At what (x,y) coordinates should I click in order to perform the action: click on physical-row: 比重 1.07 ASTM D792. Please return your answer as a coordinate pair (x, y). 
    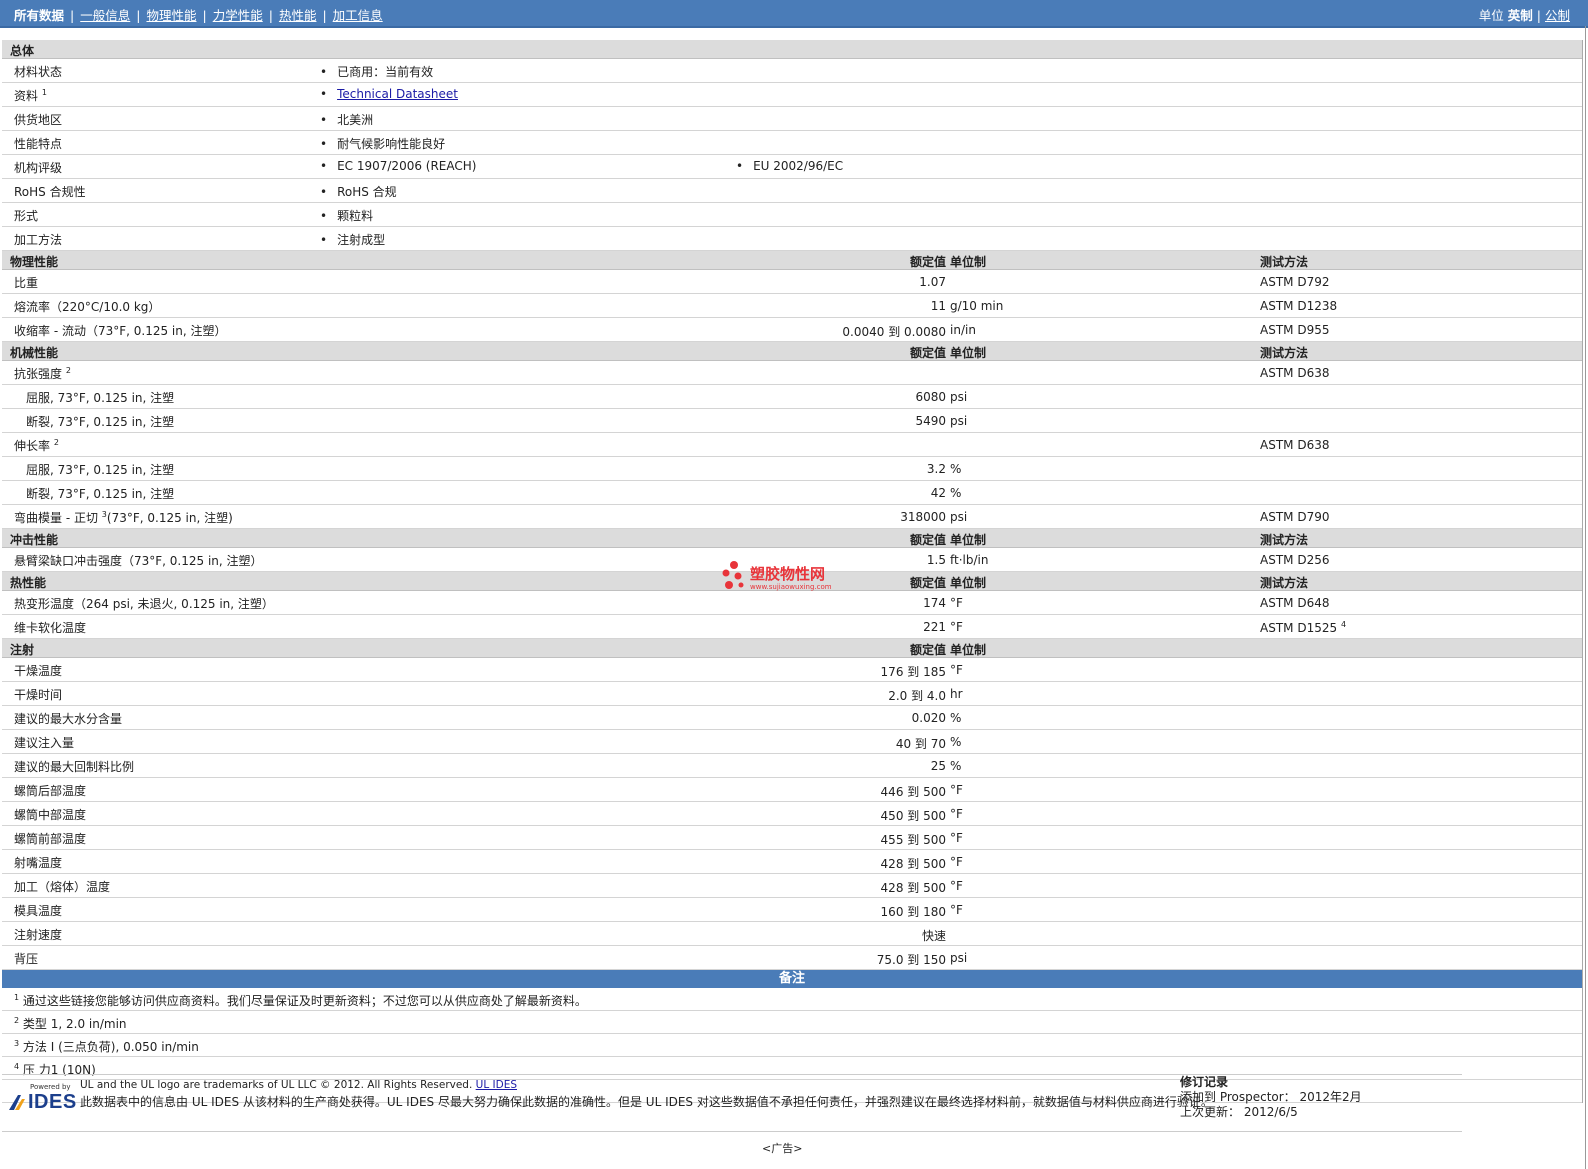
    Looking at the image, I should click on (792, 282).